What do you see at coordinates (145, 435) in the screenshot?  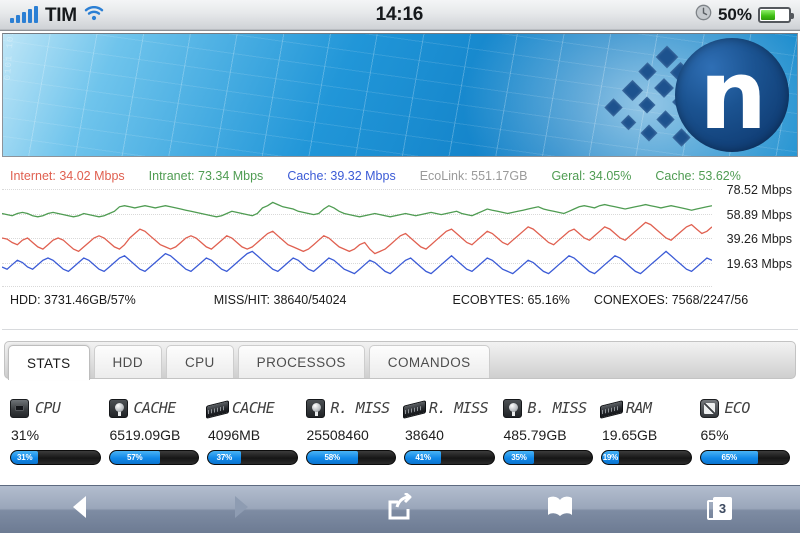 I see `stat-value: 6519.09GB` at bounding box center [145, 435].